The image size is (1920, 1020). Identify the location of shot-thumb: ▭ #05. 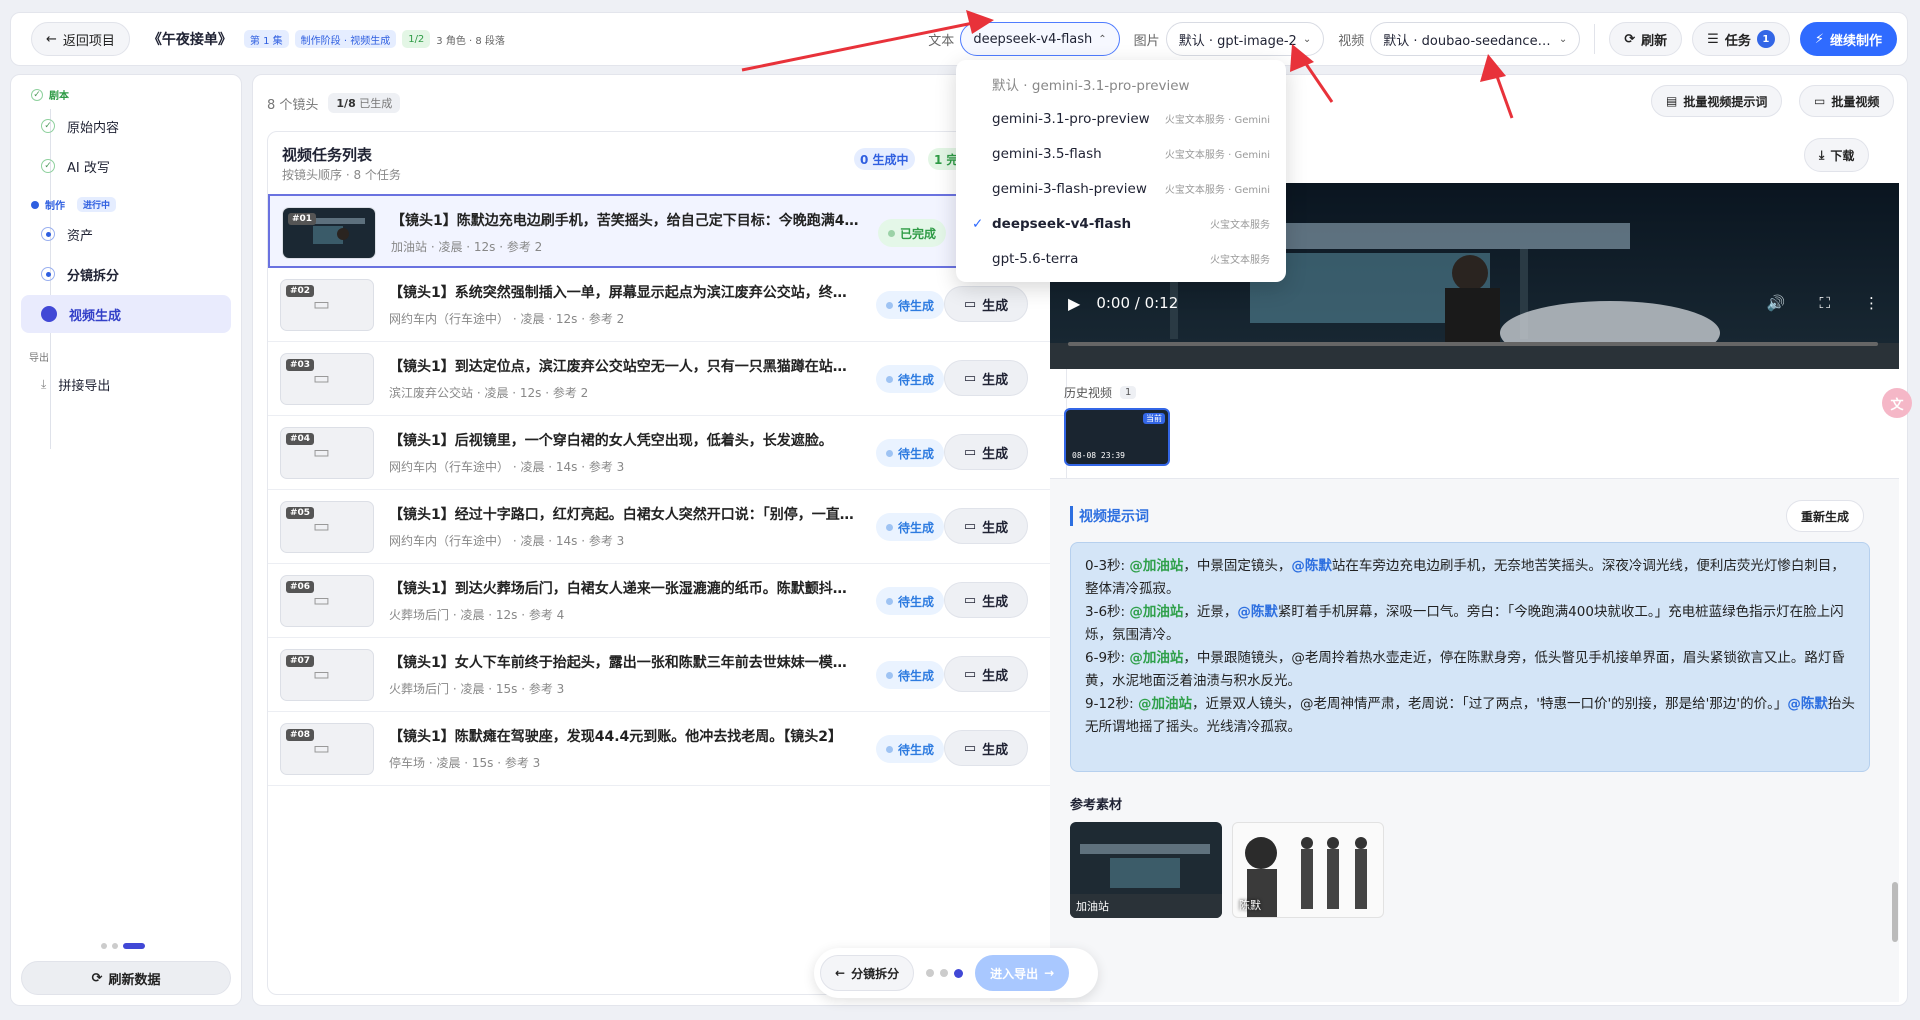
(327, 527).